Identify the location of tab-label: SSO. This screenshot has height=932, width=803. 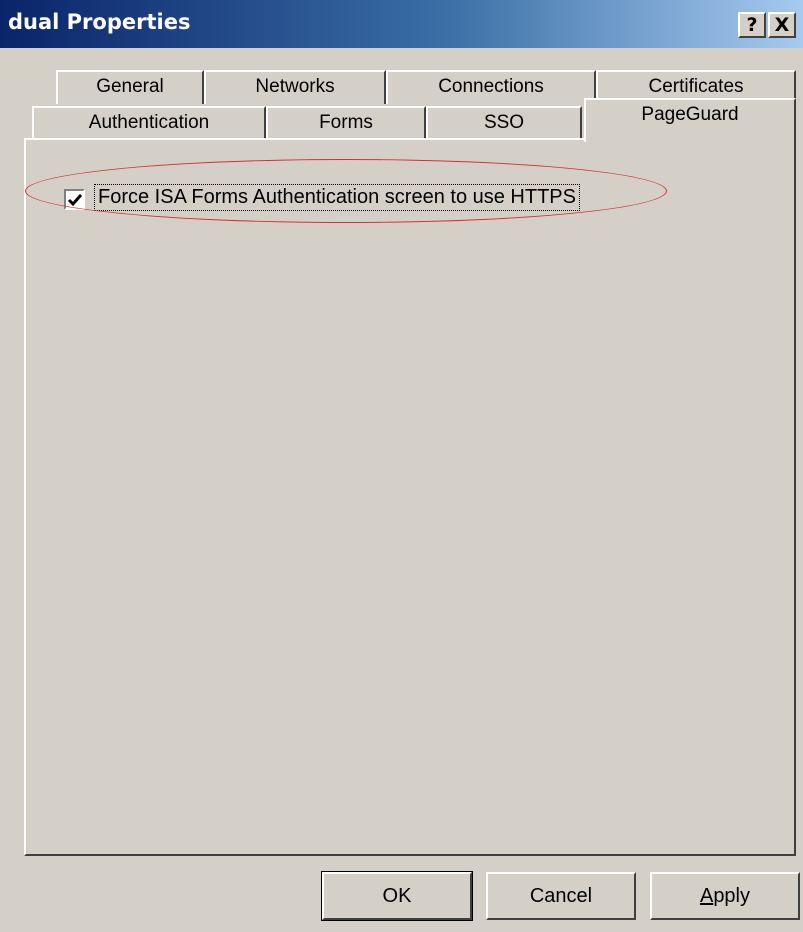
(504, 122).